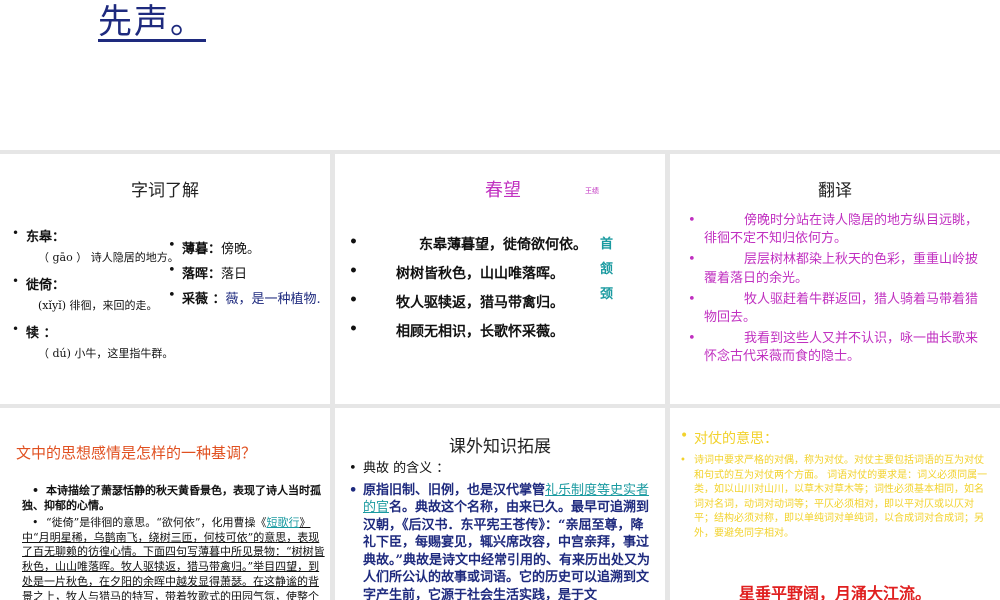  What do you see at coordinates (204, 299) in the screenshot?
I see `vocab-term: 采薇 ：` at bounding box center [204, 299].